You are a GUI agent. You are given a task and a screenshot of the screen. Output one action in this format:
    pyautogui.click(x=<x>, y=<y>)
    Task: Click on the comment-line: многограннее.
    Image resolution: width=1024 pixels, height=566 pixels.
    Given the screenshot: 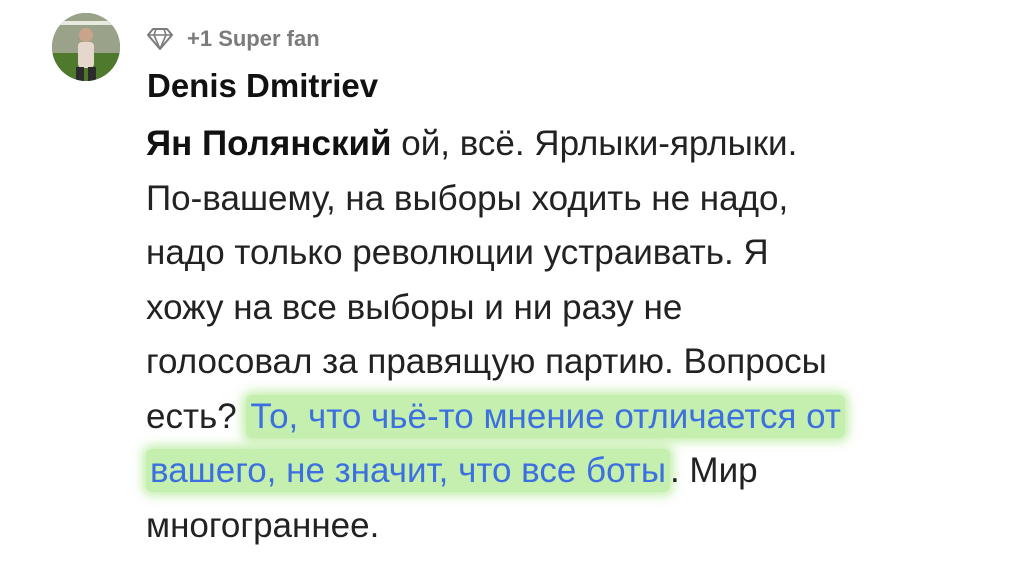 What is the action you would take?
    pyautogui.click(x=263, y=525)
    